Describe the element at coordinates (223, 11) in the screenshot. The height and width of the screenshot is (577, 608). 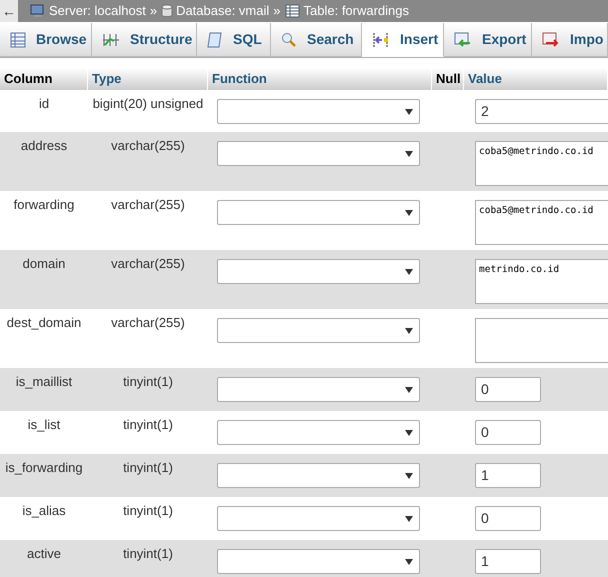
I see `breadcrumb-link: Database: vmail` at that location.